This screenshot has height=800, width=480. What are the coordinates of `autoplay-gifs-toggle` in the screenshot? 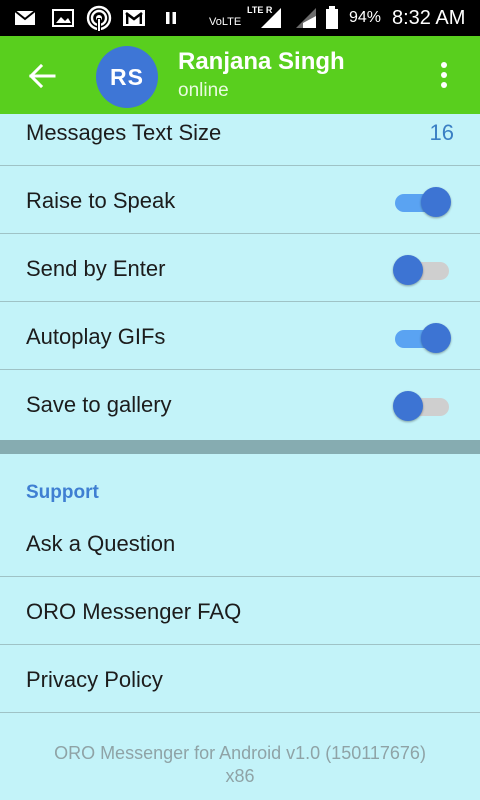 It's located at (422, 338).